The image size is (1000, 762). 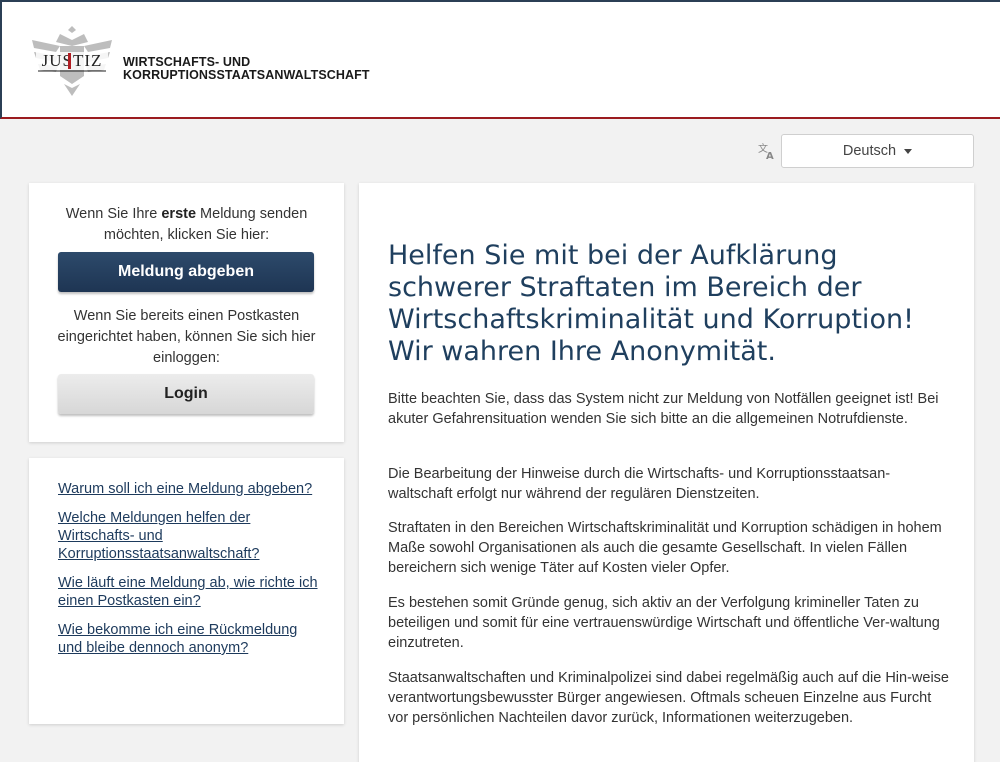 What do you see at coordinates (186, 272) in the screenshot?
I see `submit-report-button: Meldung abgeben` at bounding box center [186, 272].